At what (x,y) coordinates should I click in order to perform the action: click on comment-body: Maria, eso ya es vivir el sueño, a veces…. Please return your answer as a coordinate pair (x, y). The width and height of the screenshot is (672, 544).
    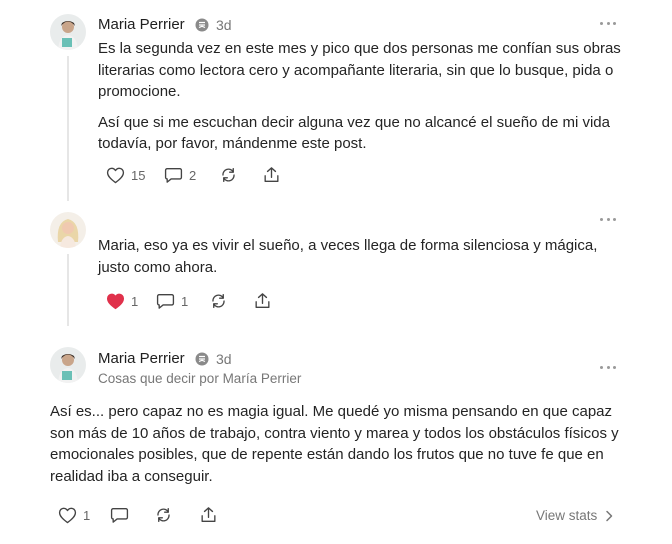
    Looking at the image, I should click on (363, 256).